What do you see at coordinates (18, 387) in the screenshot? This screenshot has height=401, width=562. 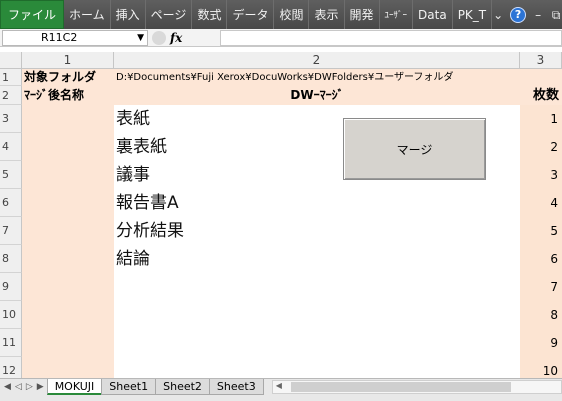 I see `prev-sheet-icon: ◁` at bounding box center [18, 387].